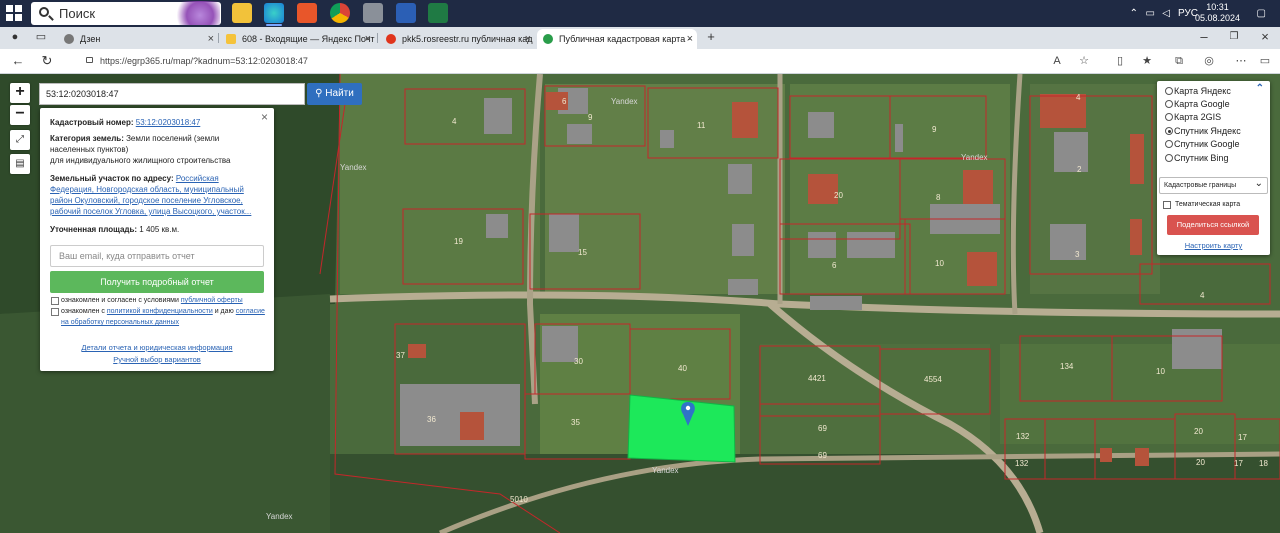 This screenshot has width=1280, height=533. What do you see at coordinates (1179, 61) in the screenshot?
I see `collections-icon: ⧉` at bounding box center [1179, 61].